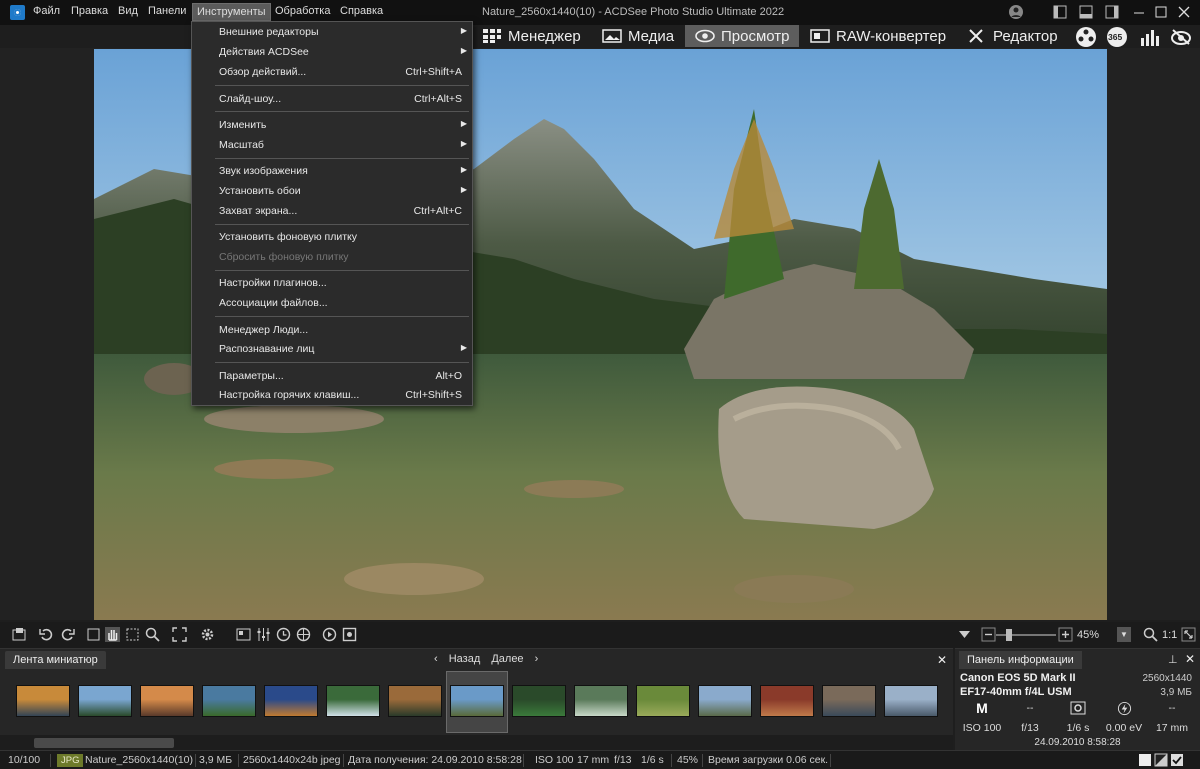  What do you see at coordinates (1012, 36) in the screenshot?
I see `tab-editor: Редактор` at bounding box center [1012, 36].